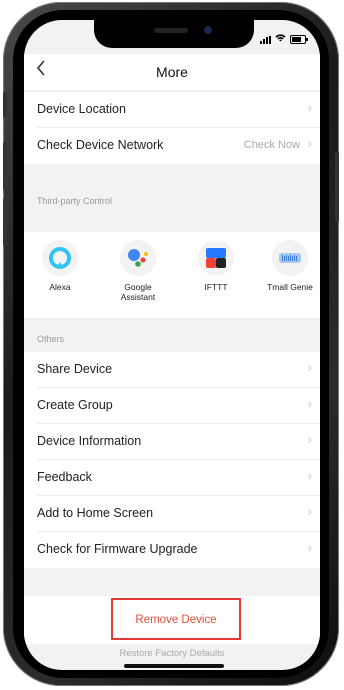  Describe the element at coordinates (172, 370) in the screenshot. I see `share-device-row: Share Device ›` at that location.